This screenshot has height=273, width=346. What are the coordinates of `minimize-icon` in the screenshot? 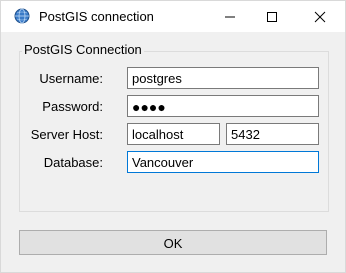 It's located at (230, 17).